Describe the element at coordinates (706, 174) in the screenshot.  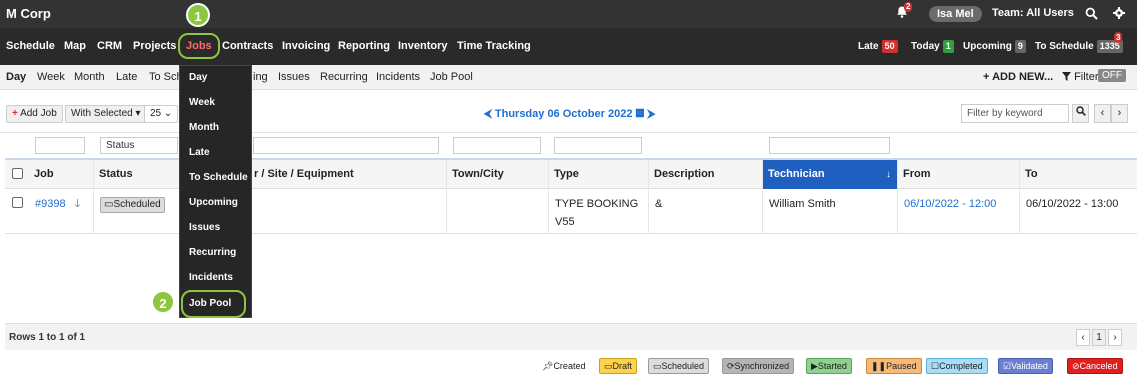
I see `column-header-description: Description` at that location.